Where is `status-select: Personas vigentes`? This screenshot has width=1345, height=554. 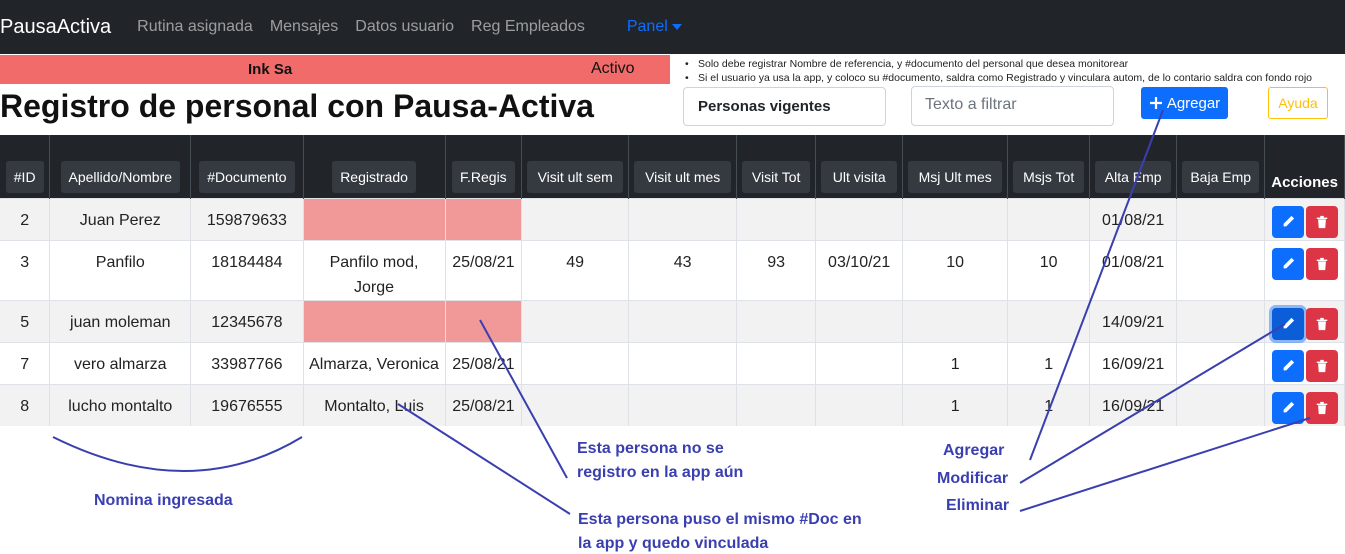 status-select: Personas vigentes is located at coordinates (784, 106).